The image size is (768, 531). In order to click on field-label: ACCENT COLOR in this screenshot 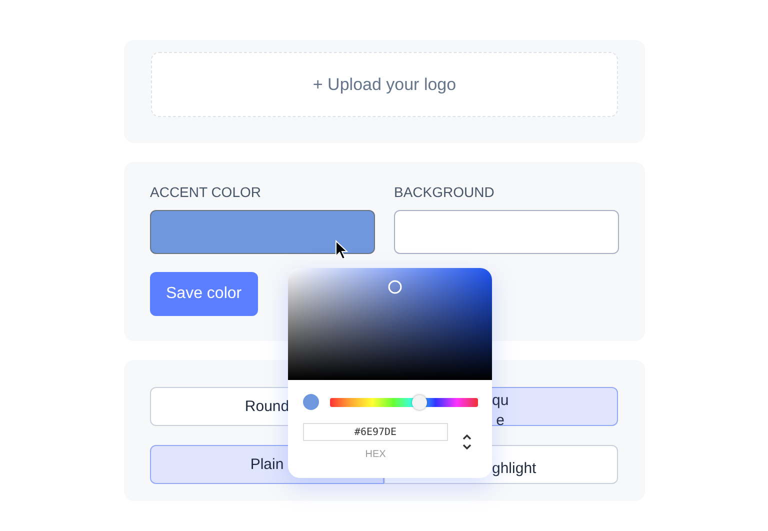, I will do `click(205, 192)`.